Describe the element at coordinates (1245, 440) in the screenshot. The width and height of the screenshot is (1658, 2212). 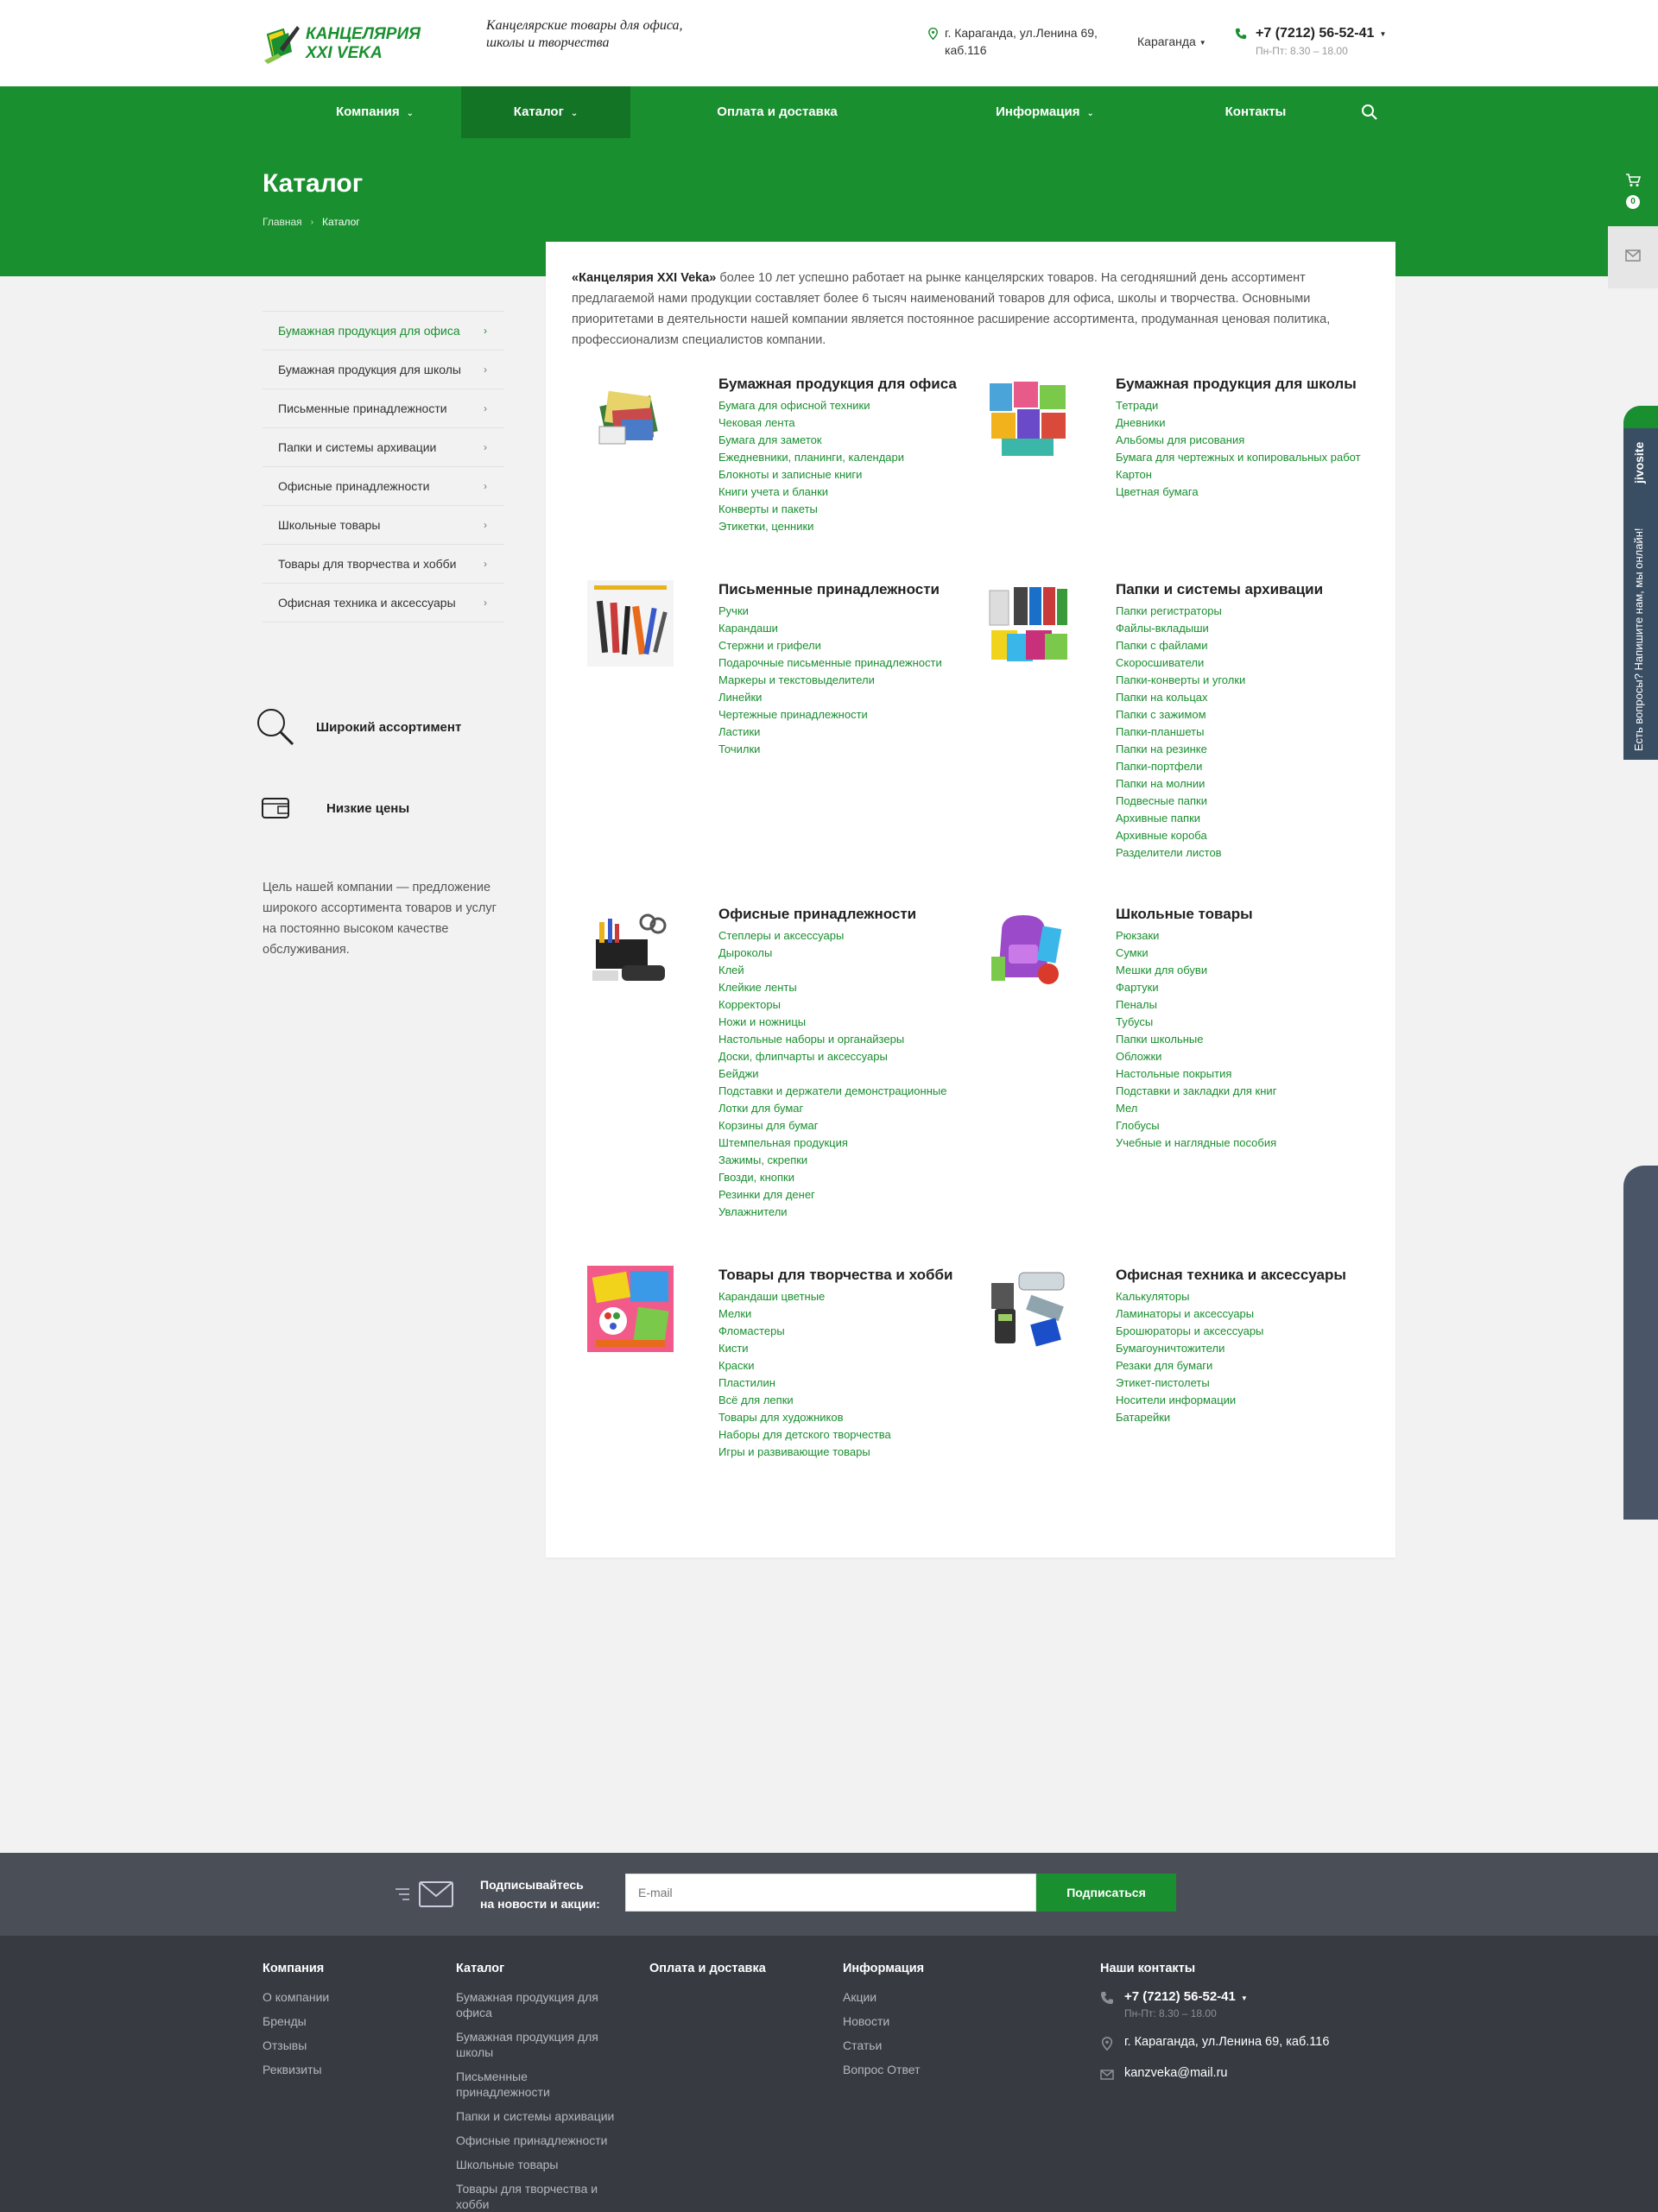
I see `category-link: Альбомы для рисования` at that location.